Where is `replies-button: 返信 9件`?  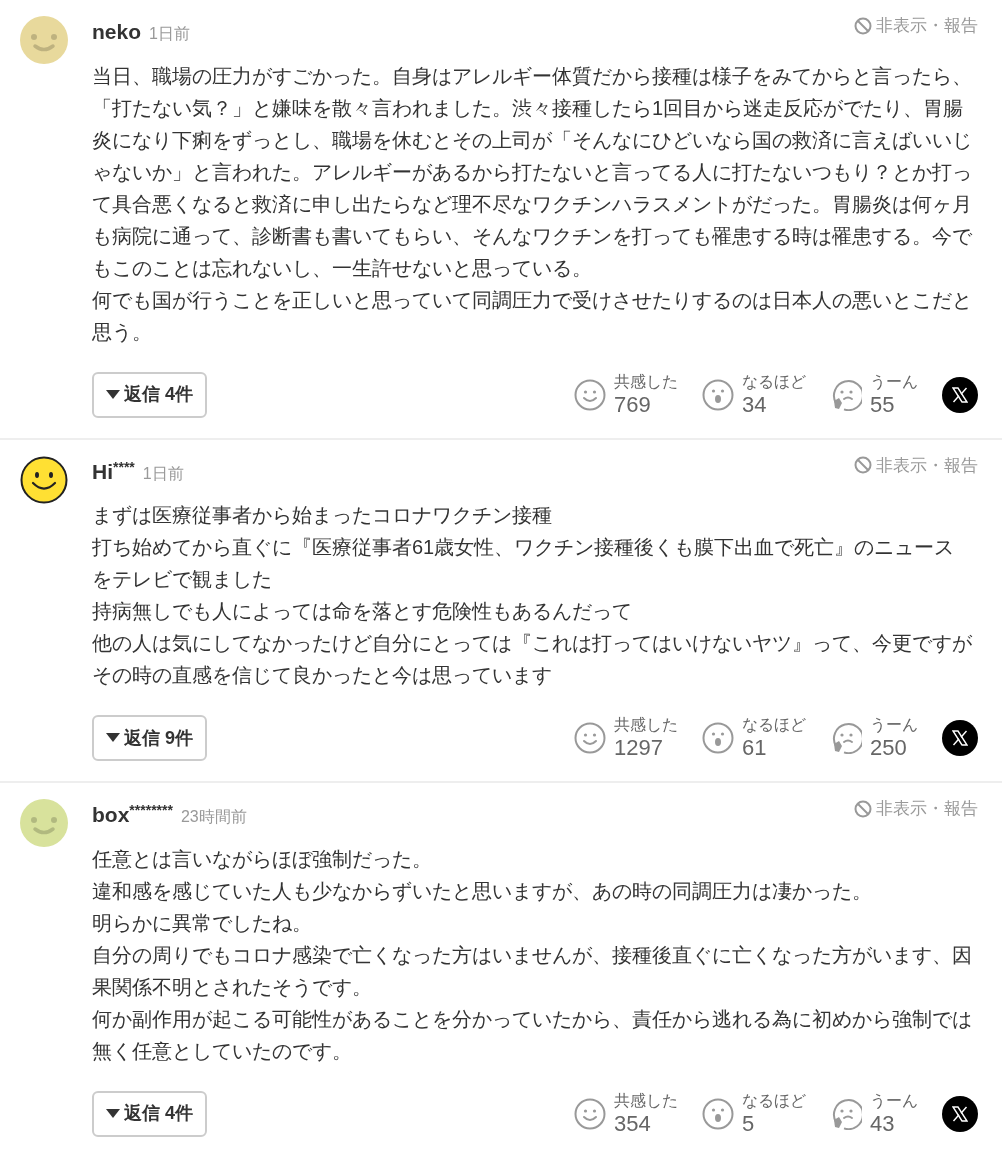
replies-button: 返信 9件 is located at coordinates (149, 738).